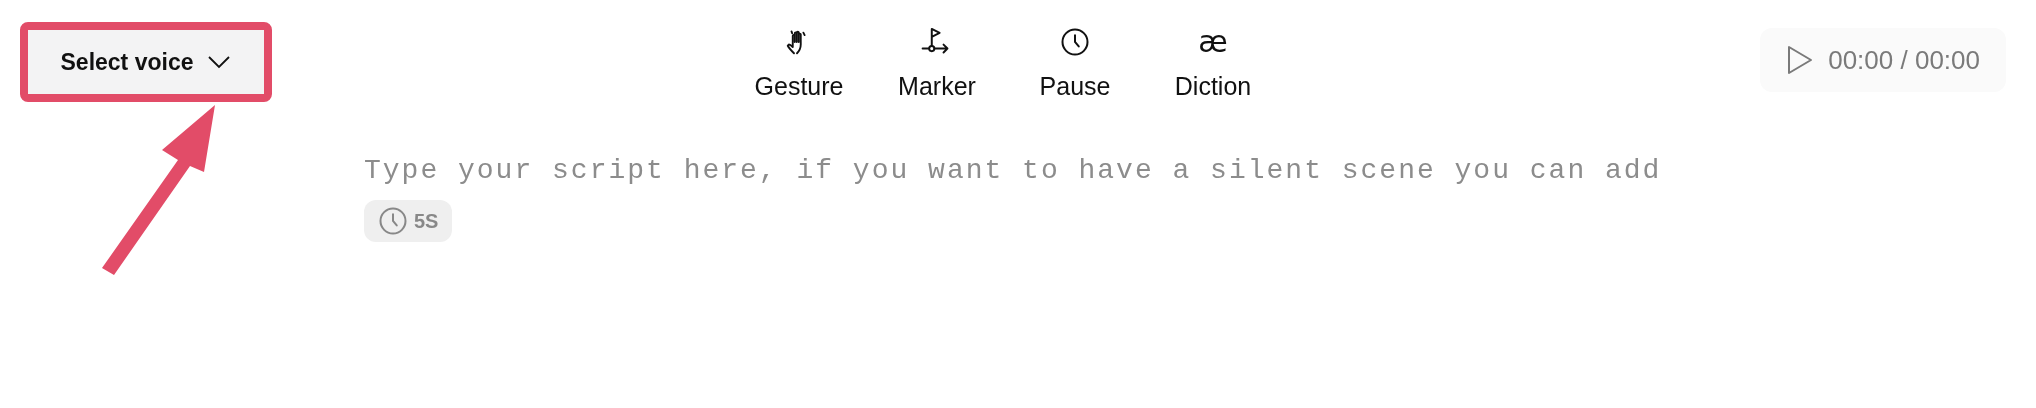  Describe the element at coordinates (1904, 60) in the screenshot. I see `playback-time: 00:00 / 00:00` at that location.